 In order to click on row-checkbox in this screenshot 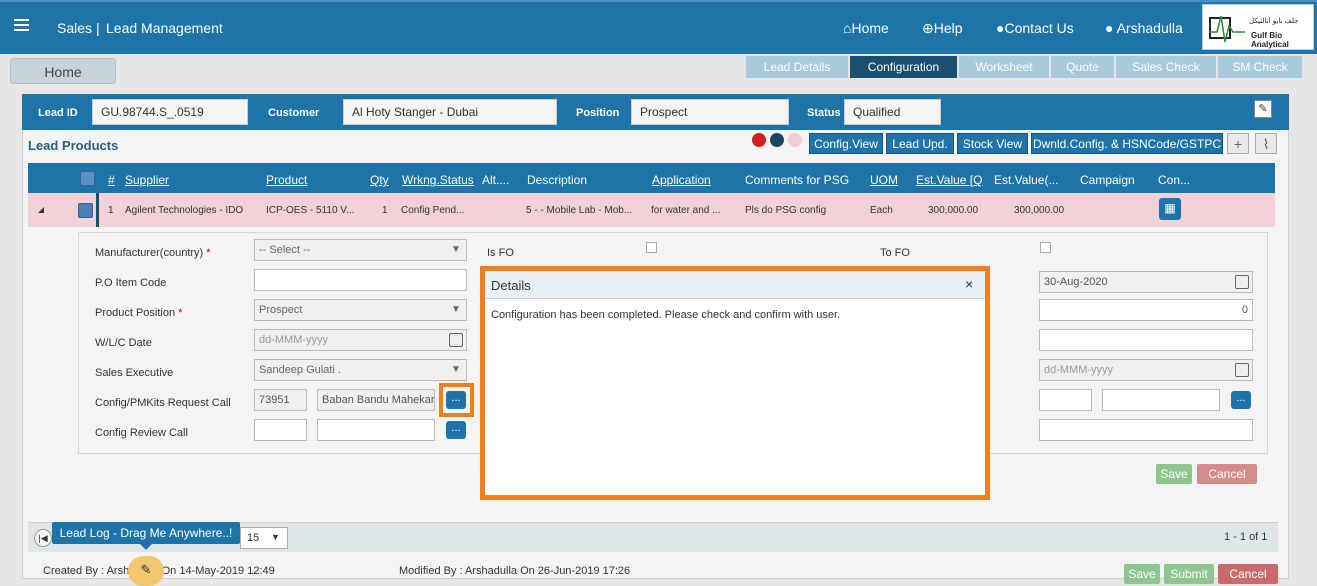, I will do `click(85, 210)`.